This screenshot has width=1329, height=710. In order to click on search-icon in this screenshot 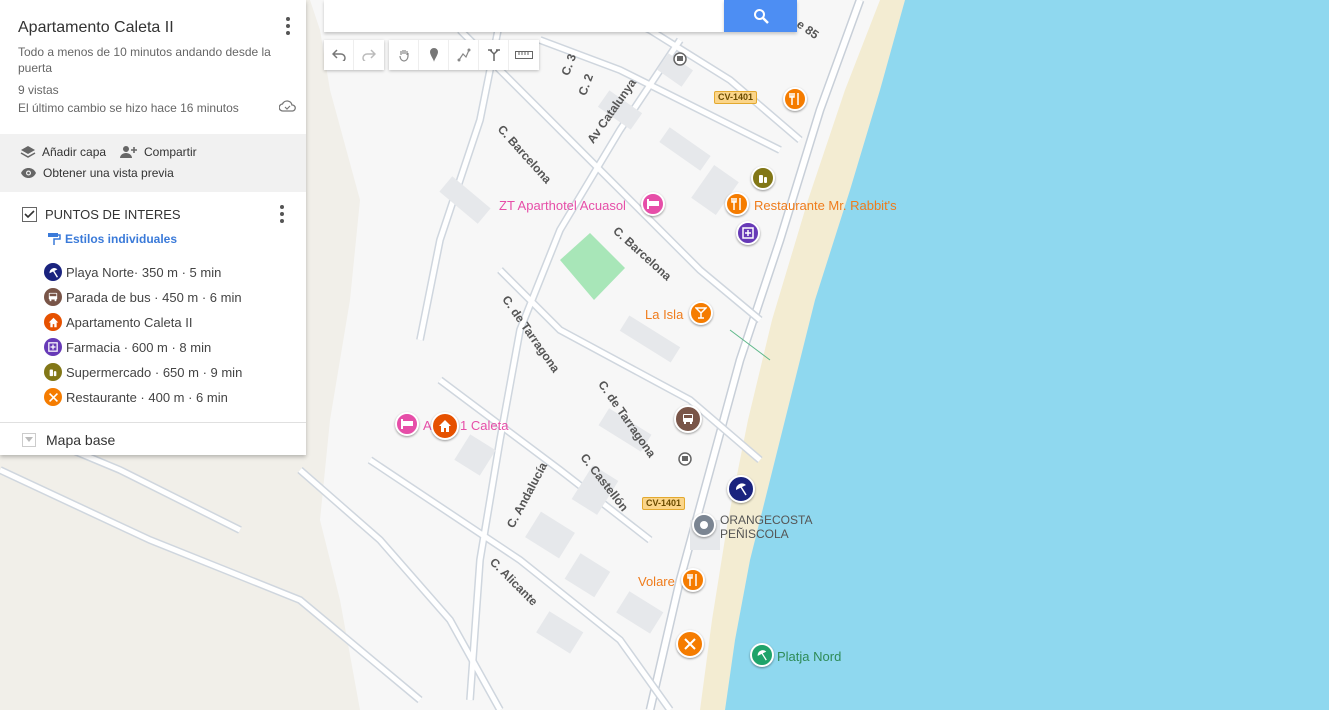, I will do `click(761, 16)`.